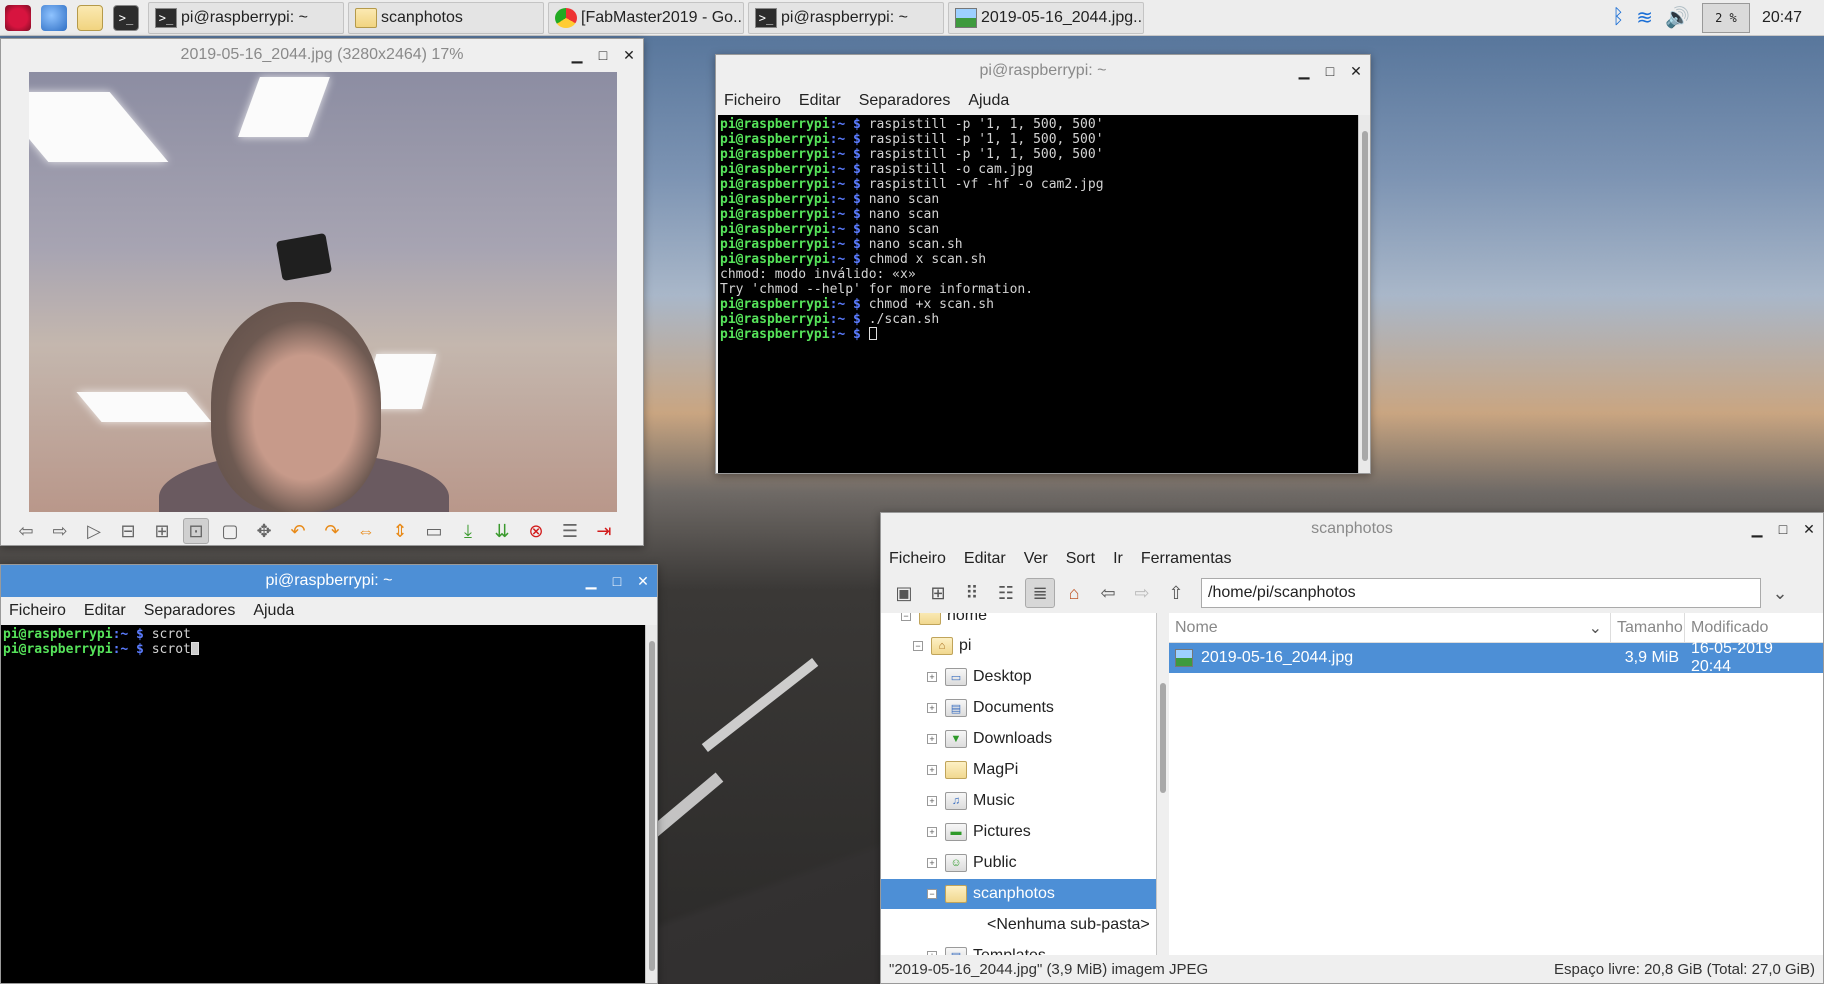  Describe the element at coordinates (1018, 646) in the screenshot. I see `tree-item-pi: − ⌂ pi` at that location.